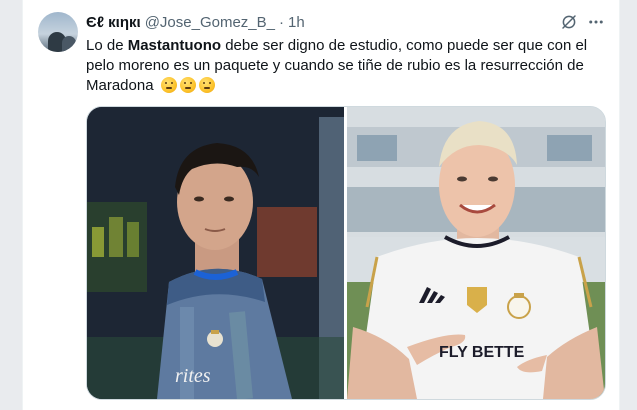 This screenshot has height=410, width=637. What do you see at coordinates (210, 22) in the screenshot?
I see `user-handle: @Jose_Gomez_B_` at bounding box center [210, 22].